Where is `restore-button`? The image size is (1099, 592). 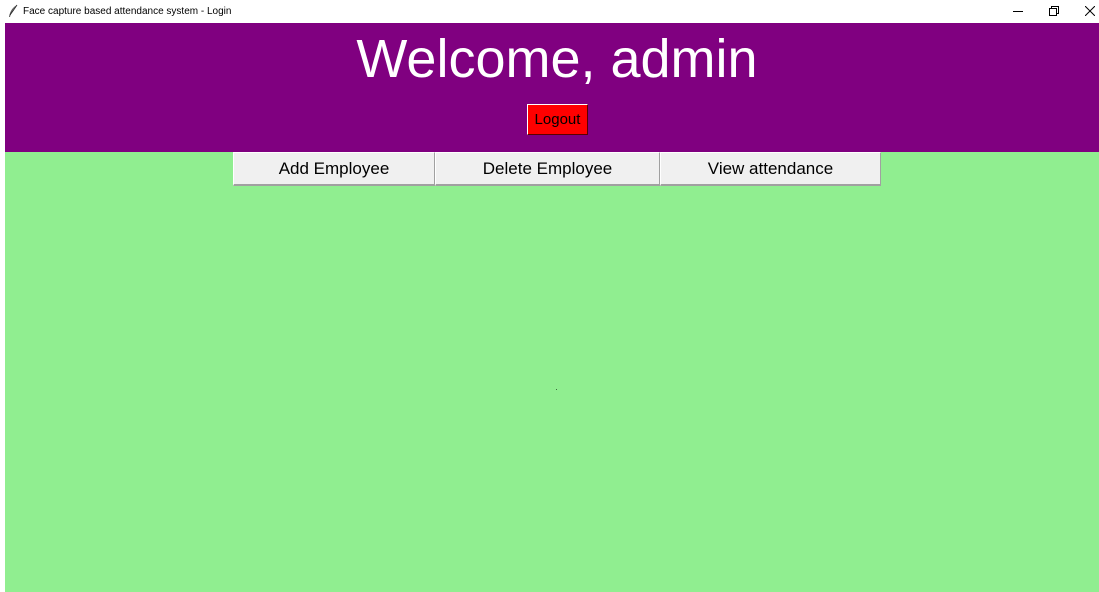
restore-button is located at coordinates (1053, 11).